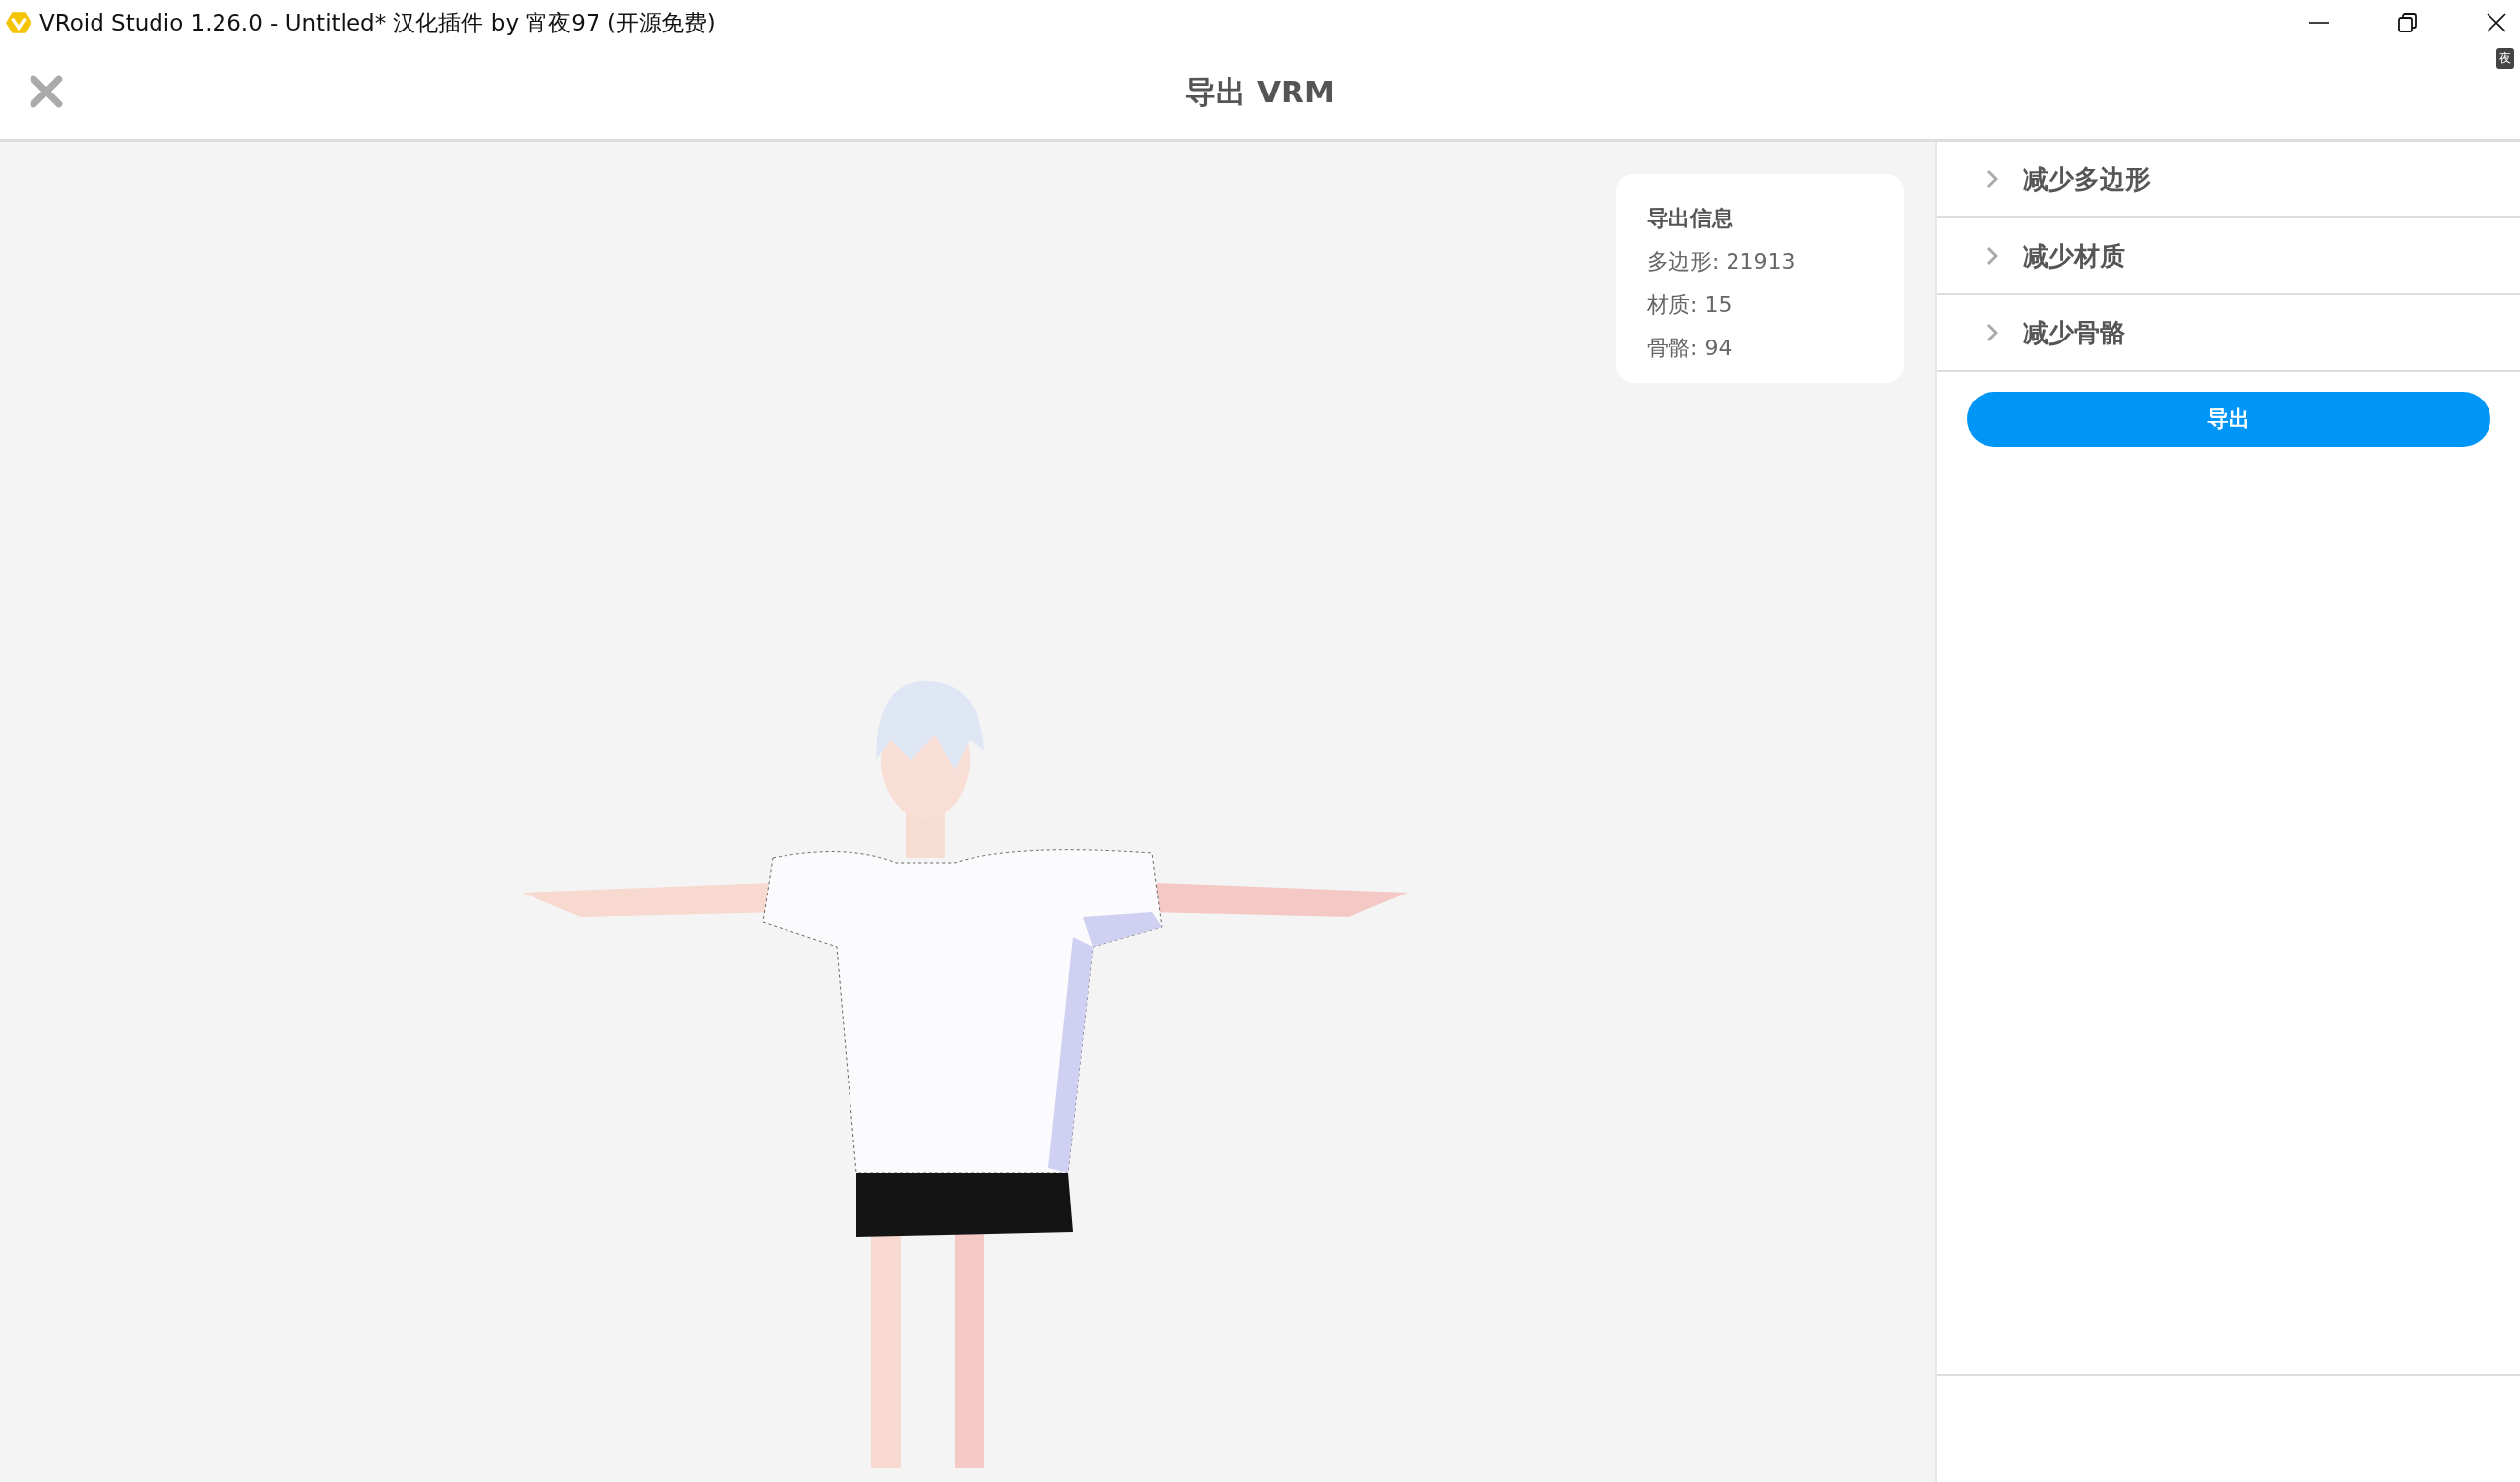 The width and height of the screenshot is (2520, 1482). Describe the element at coordinates (19, 22) in the screenshot. I see `app-logo-icon` at that location.